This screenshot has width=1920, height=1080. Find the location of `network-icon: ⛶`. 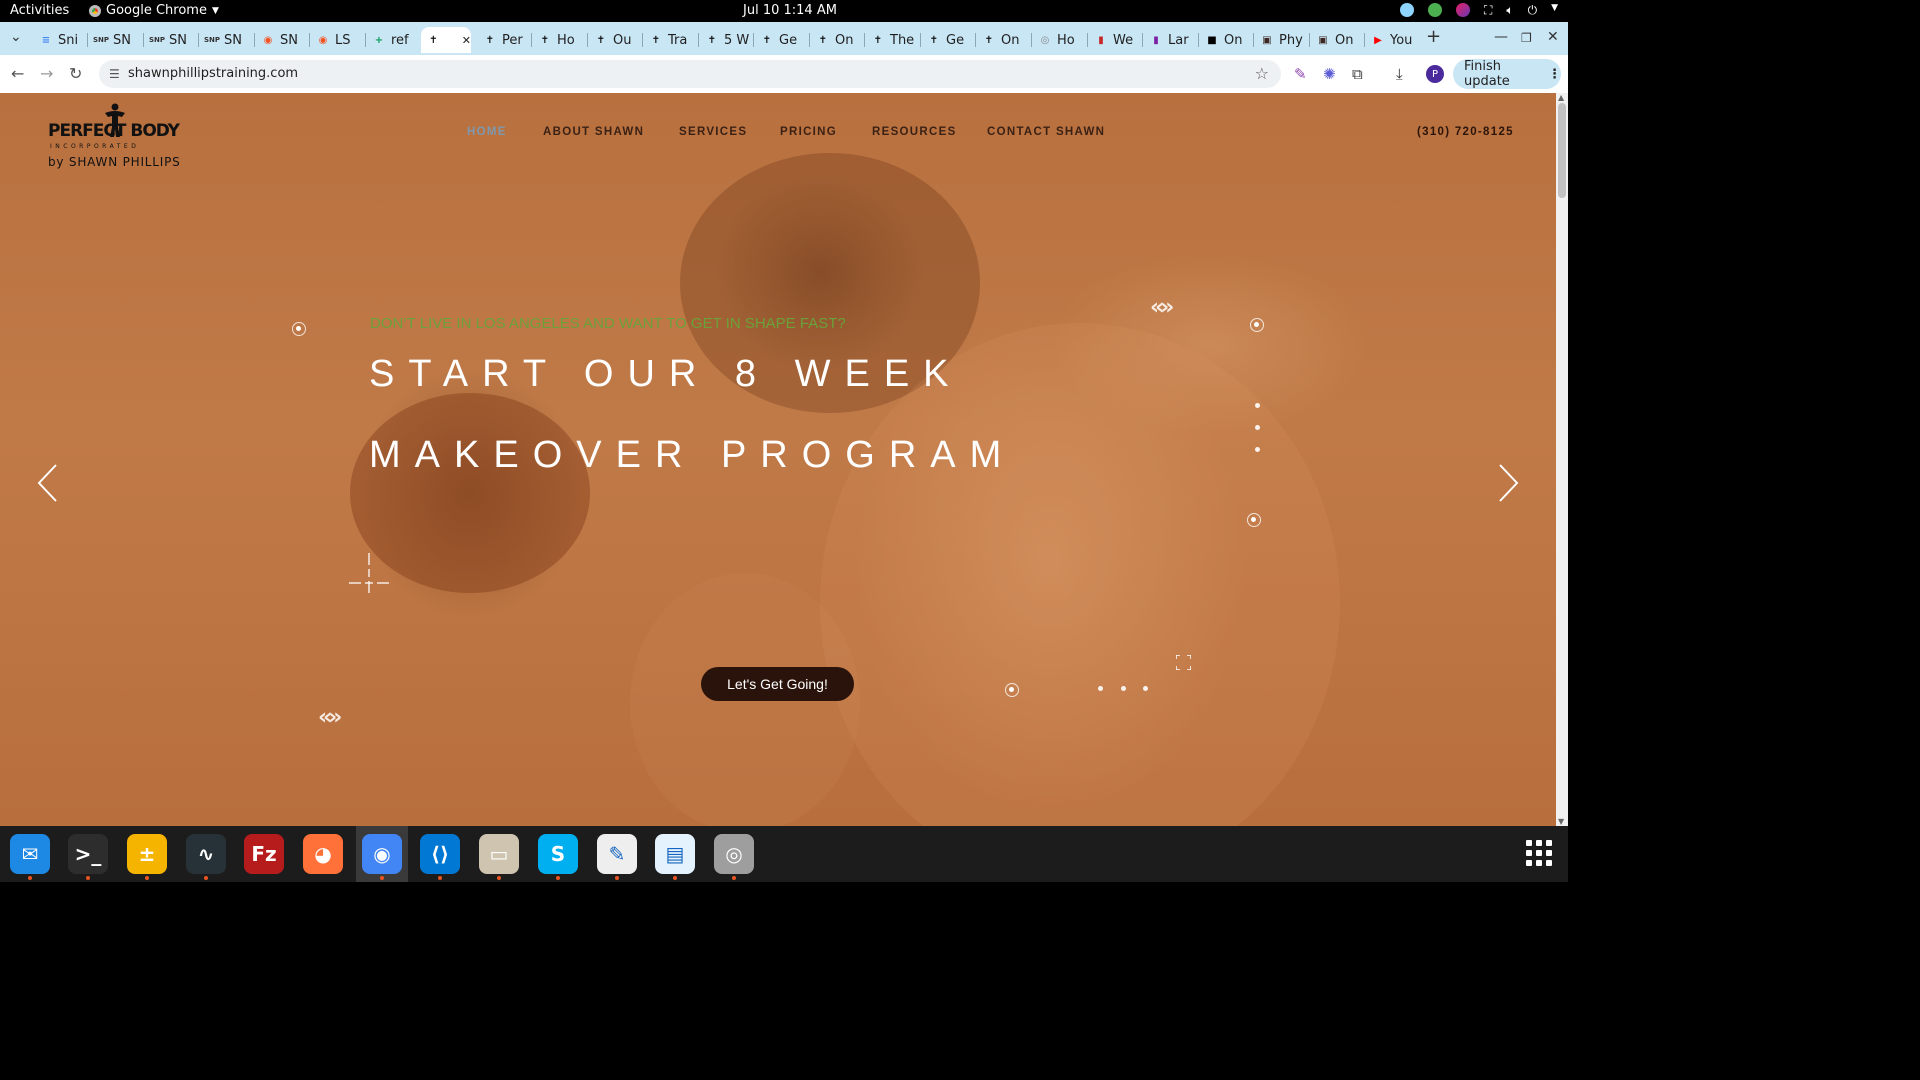

network-icon: ⛶ is located at coordinates (1488, 10).